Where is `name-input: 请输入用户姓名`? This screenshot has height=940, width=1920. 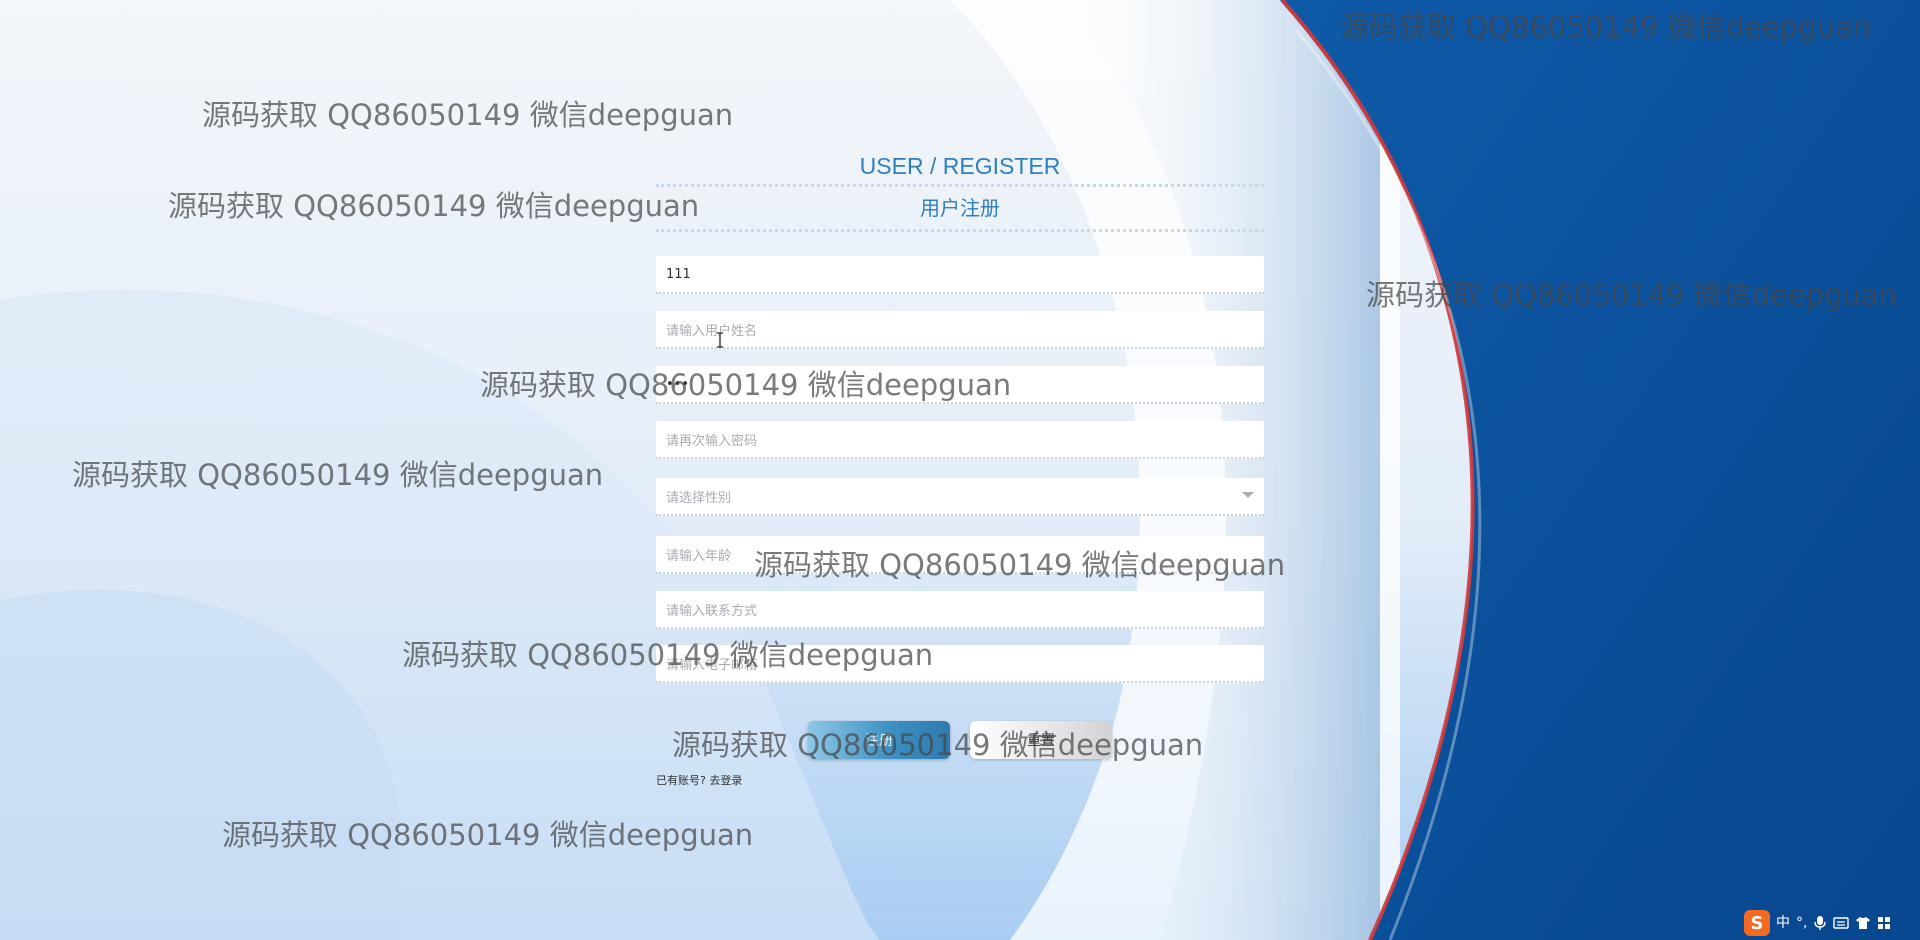 name-input: 请输入用户姓名 is located at coordinates (960, 330).